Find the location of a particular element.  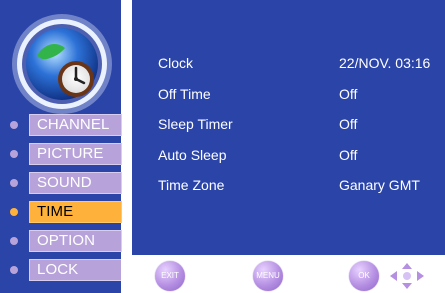

menu-item-label: PICTURE is located at coordinates (75, 154).